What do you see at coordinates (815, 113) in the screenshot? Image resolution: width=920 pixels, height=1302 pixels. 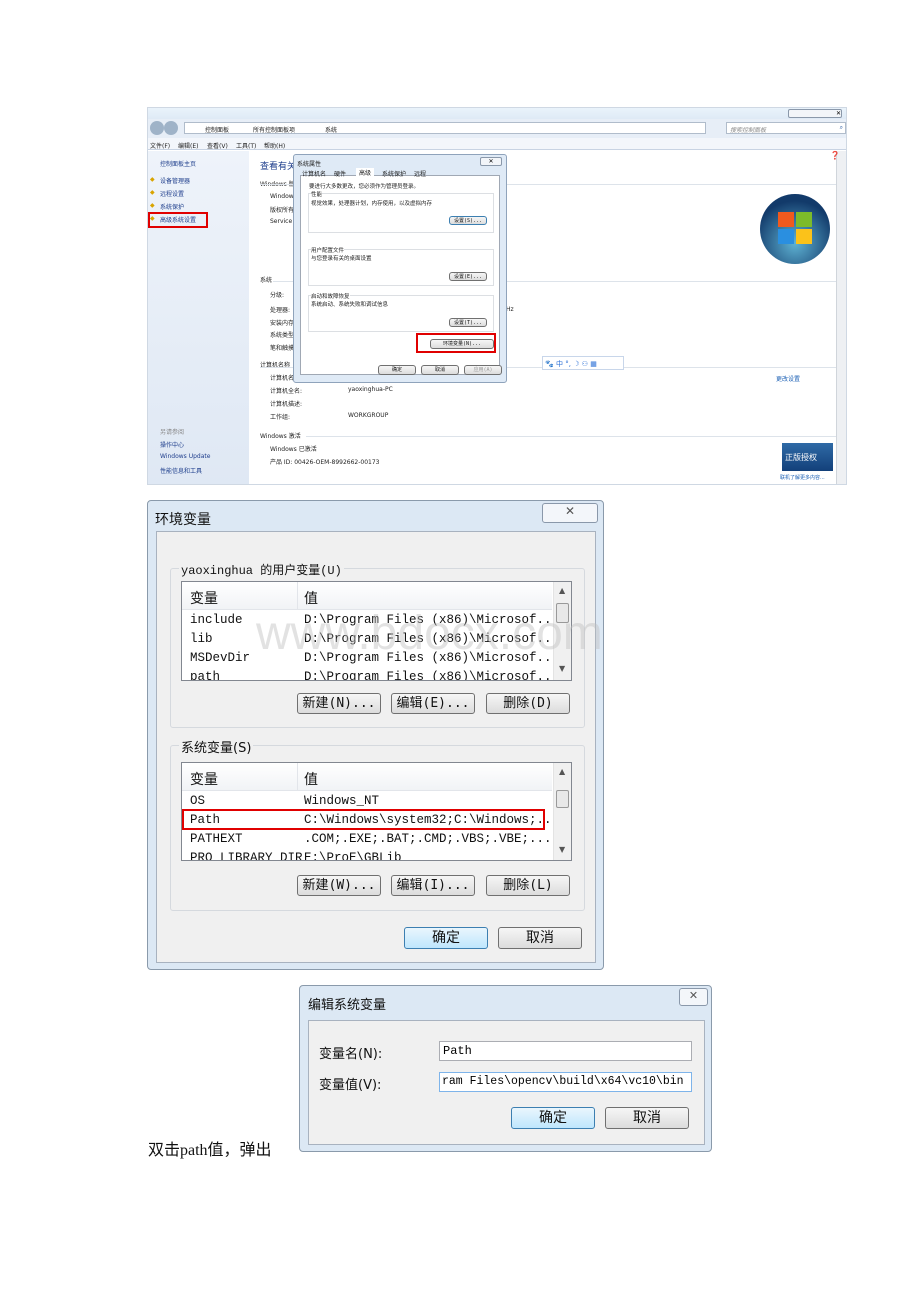 I see `window-controls: ✕` at bounding box center [815, 113].